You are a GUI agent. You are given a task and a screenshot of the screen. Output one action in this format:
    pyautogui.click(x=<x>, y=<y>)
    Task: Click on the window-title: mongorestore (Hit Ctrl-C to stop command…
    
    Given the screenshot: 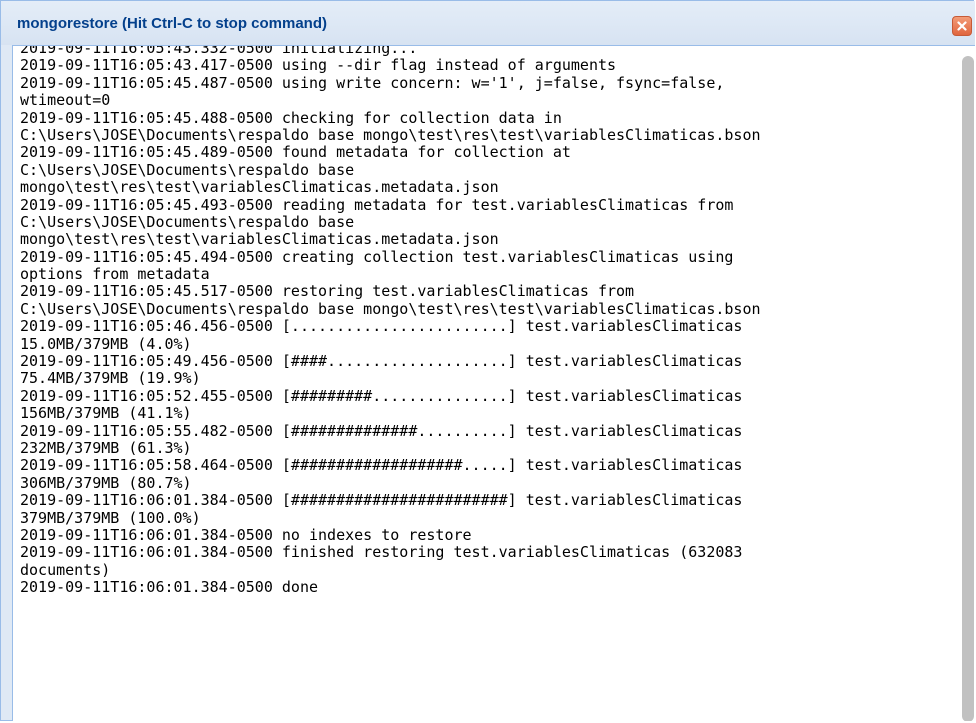 What is the action you would take?
    pyautogui.click(x=172, y=23)
    